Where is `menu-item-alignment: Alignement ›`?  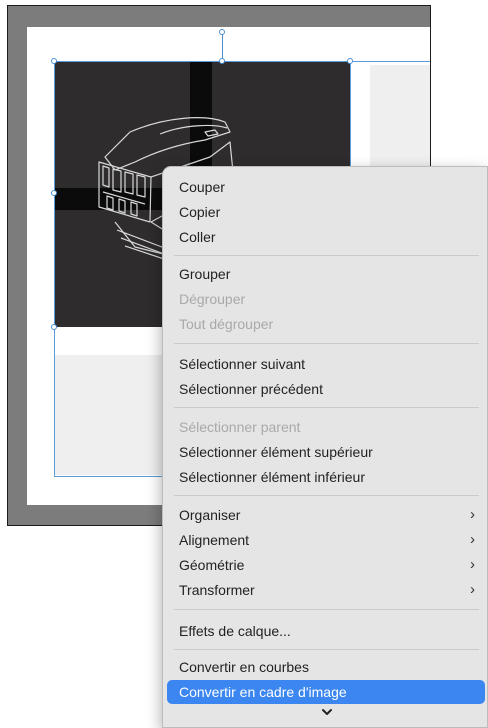
menu-item-alignment: Alignement › is located at coordinates (326, 540).